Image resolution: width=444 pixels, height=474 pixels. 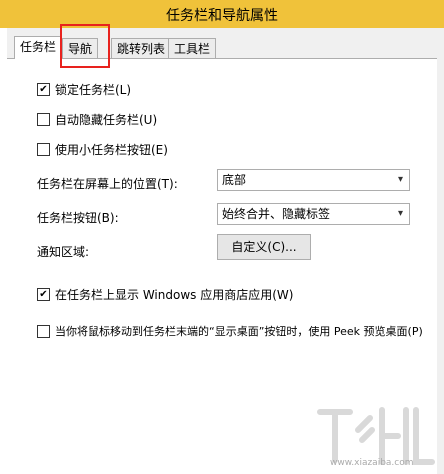 I want to click on autohide-label: 自动隐藏任务栏(U), so click(x=106, y=120).